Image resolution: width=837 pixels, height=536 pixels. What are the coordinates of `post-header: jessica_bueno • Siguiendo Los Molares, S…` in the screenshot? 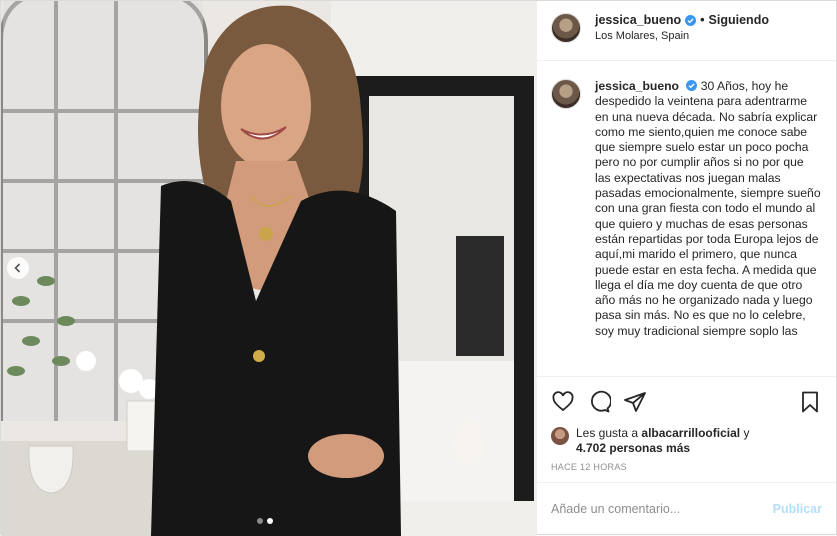 It's located at (686, 31).